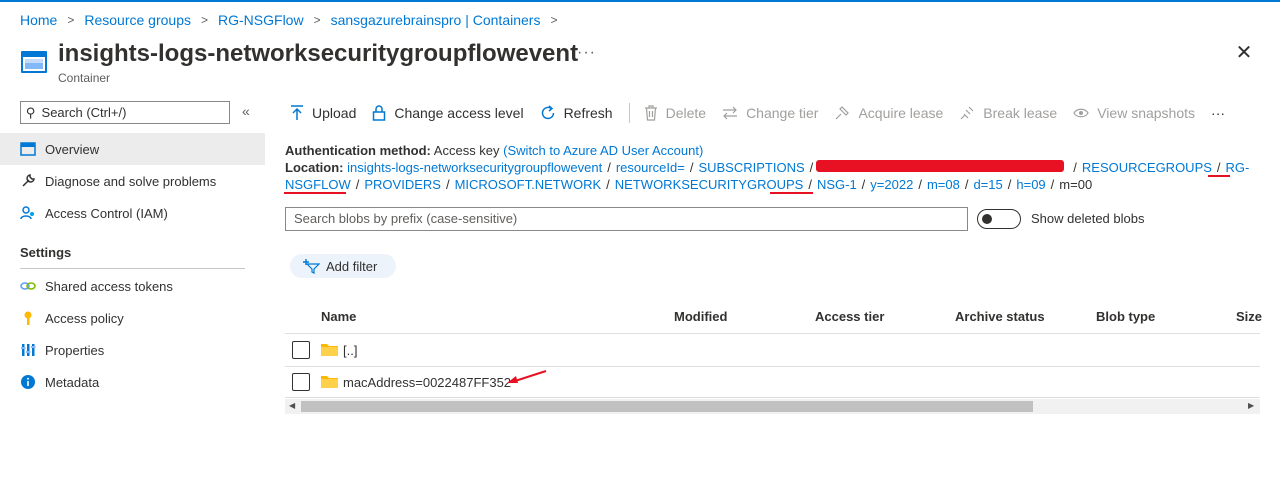 The width and height of the screenshot is (1280, 484). Describe the element at coordinates (700, 316) in the screenshot. I see `column-header-modified: Modified` at that location.